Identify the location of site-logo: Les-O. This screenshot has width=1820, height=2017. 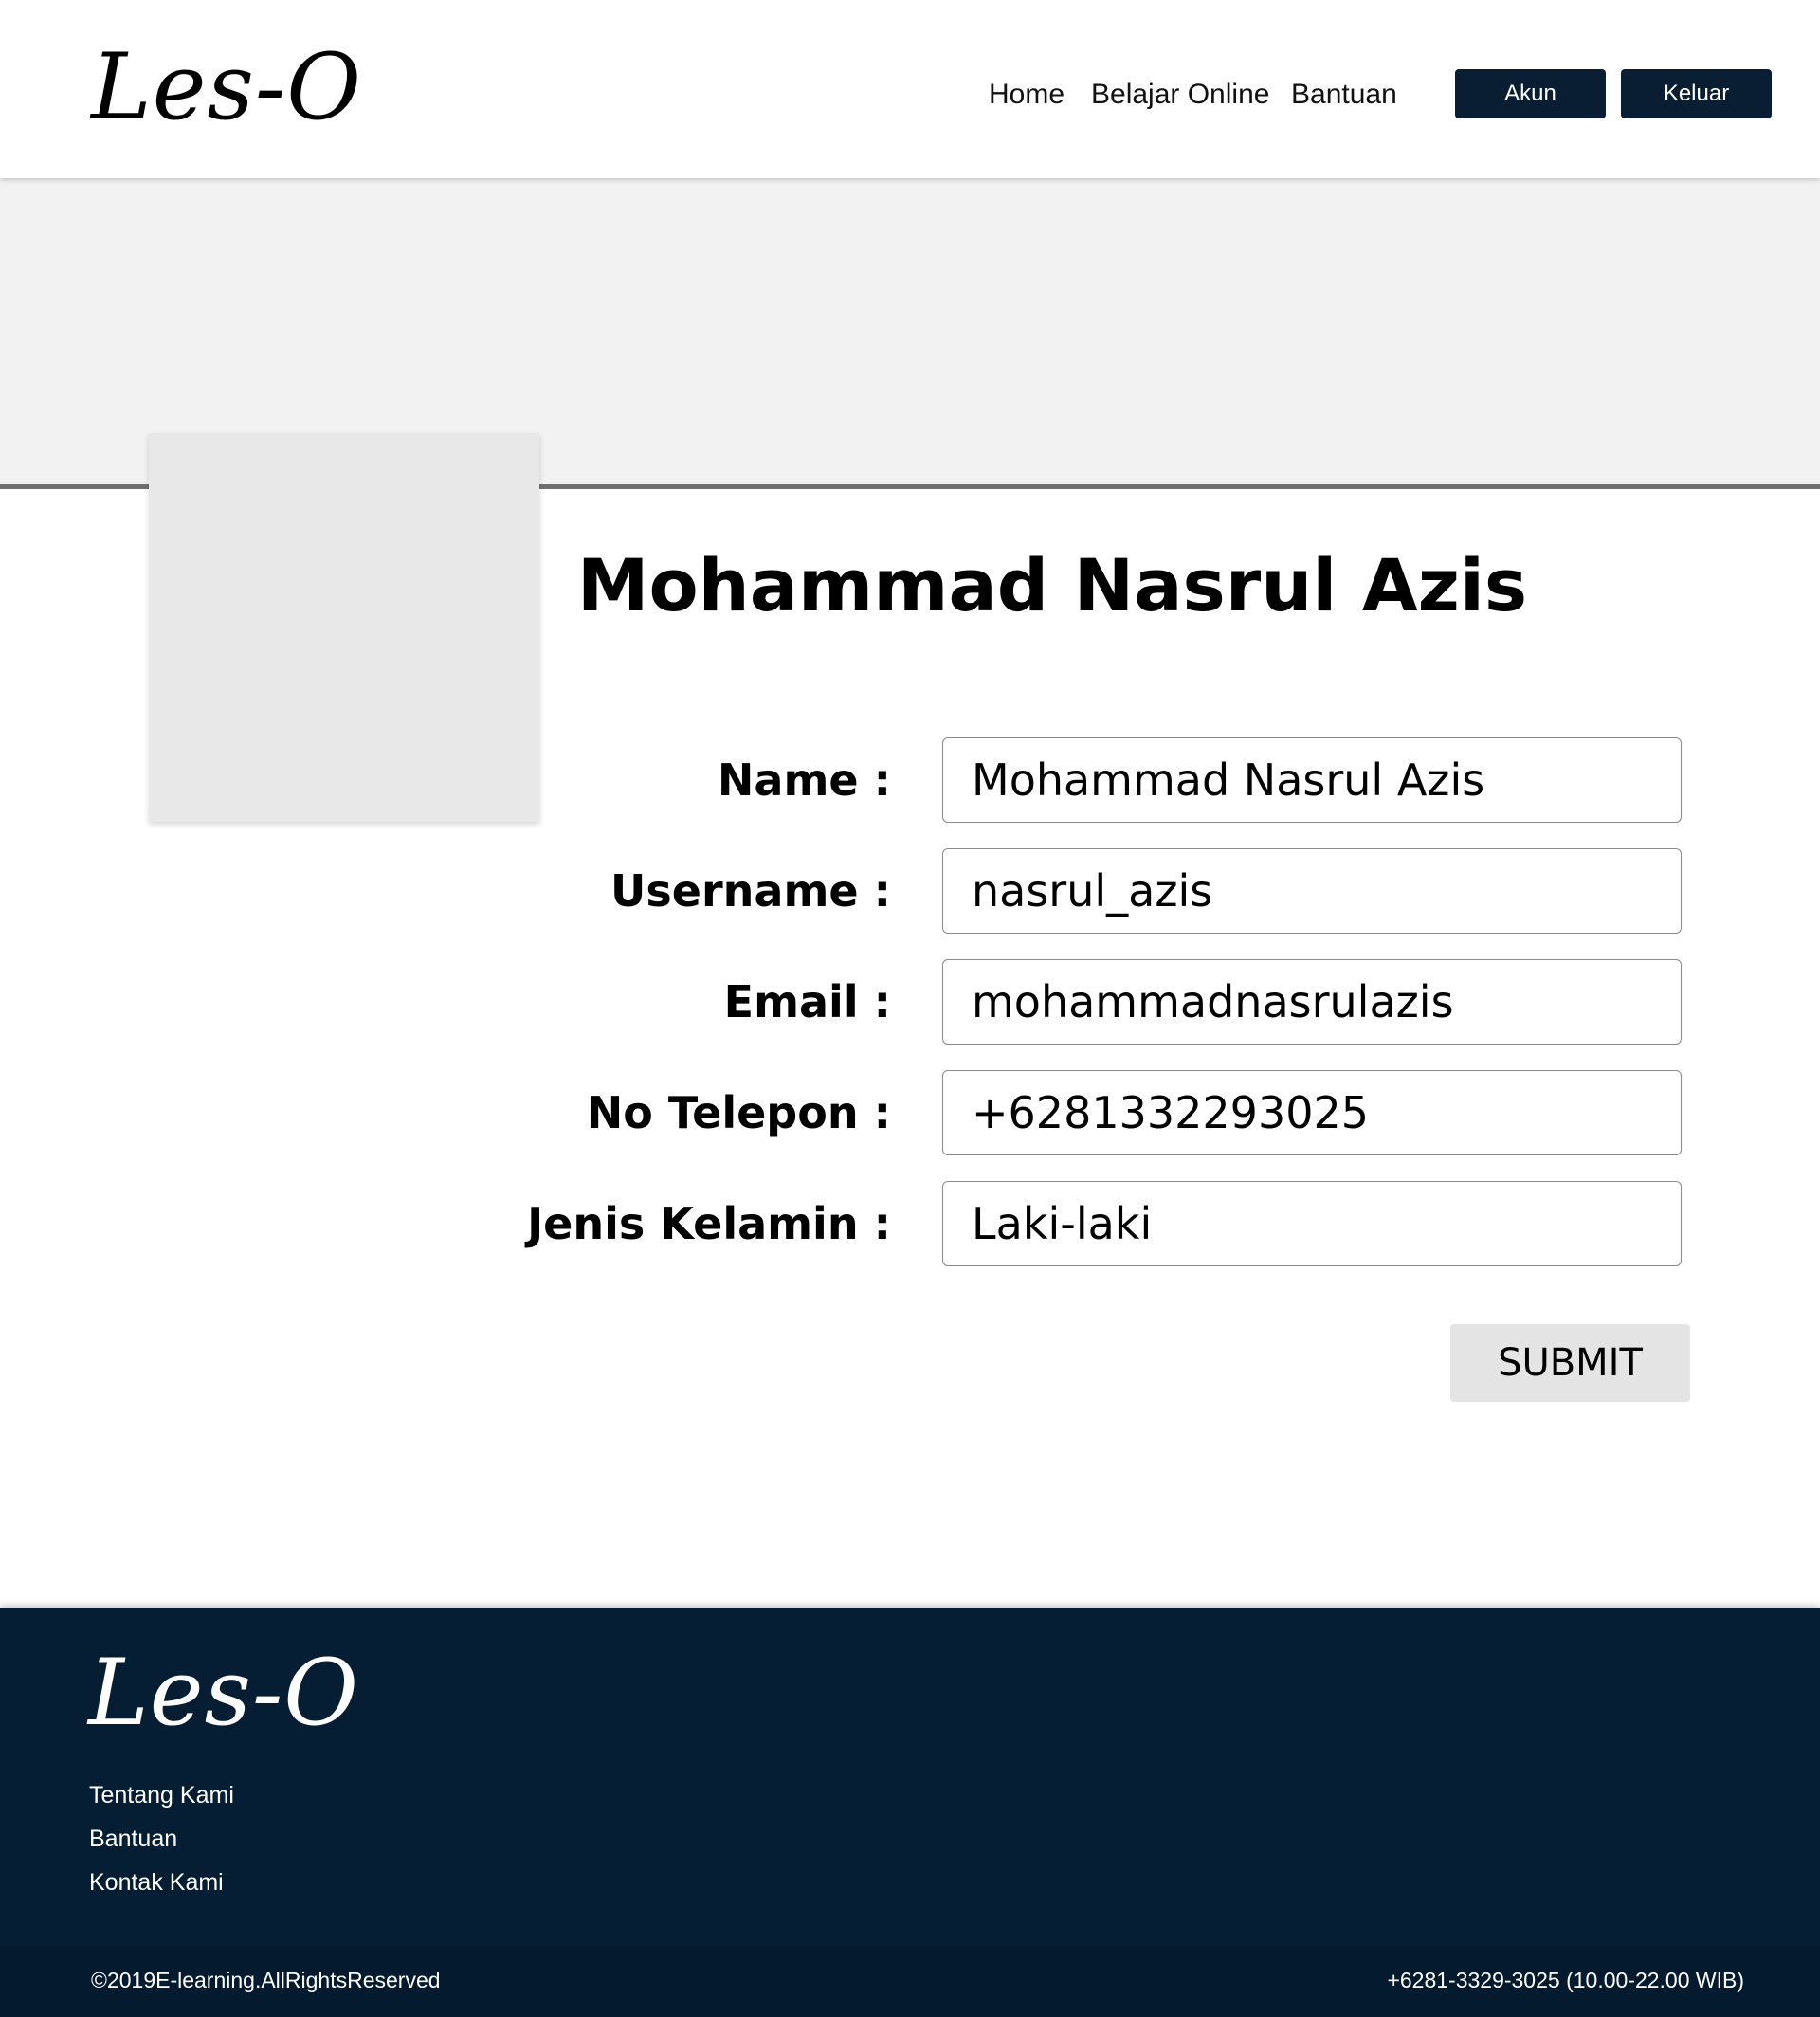
(226, 87).